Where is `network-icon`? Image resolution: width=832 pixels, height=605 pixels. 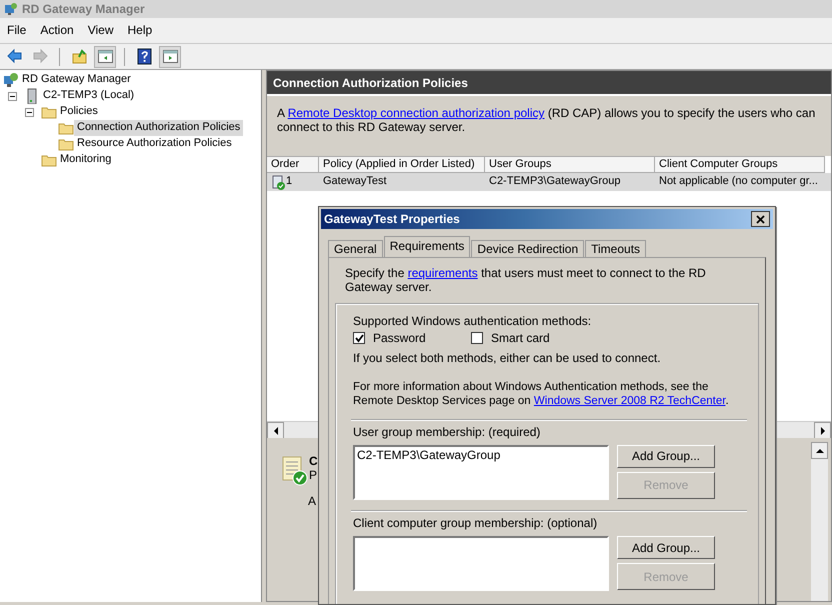
network-icon is located at coordinates (11, 80).